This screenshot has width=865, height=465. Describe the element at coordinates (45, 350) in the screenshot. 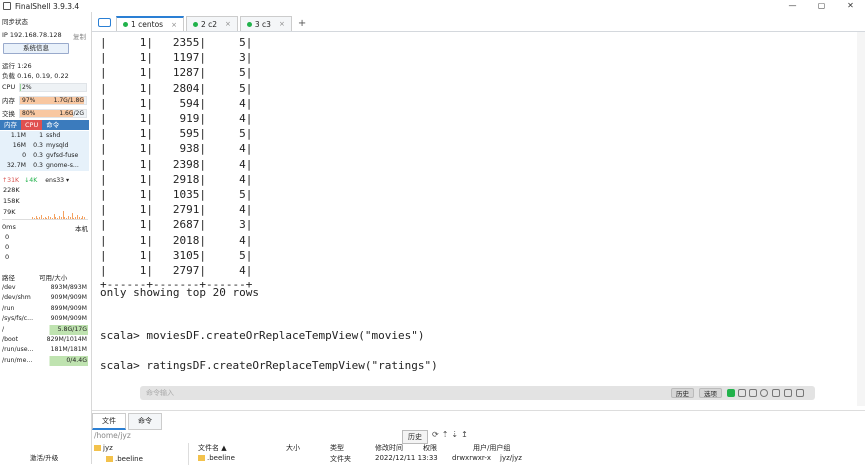

I see `disk-row: /run/use... 181M/181M` at that location.